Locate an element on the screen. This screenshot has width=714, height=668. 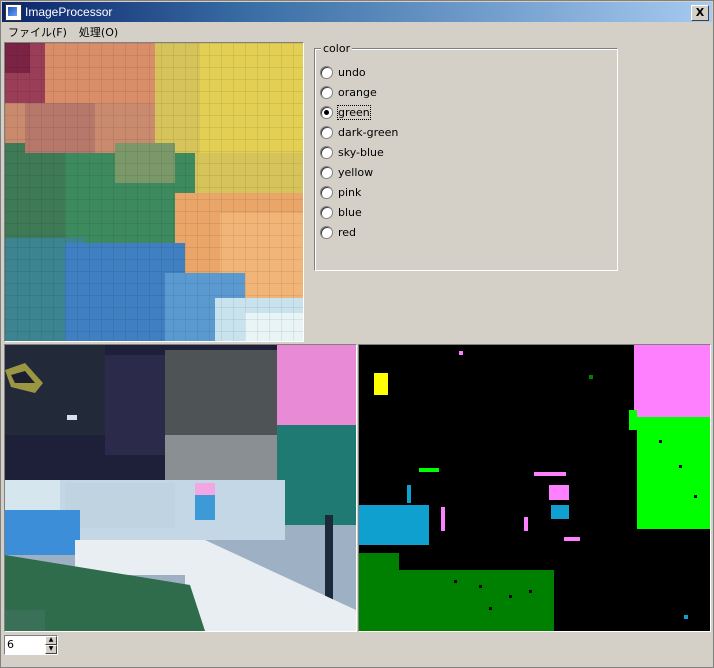
radio-dark-green: dark-green is located at coordinates (359, 132).